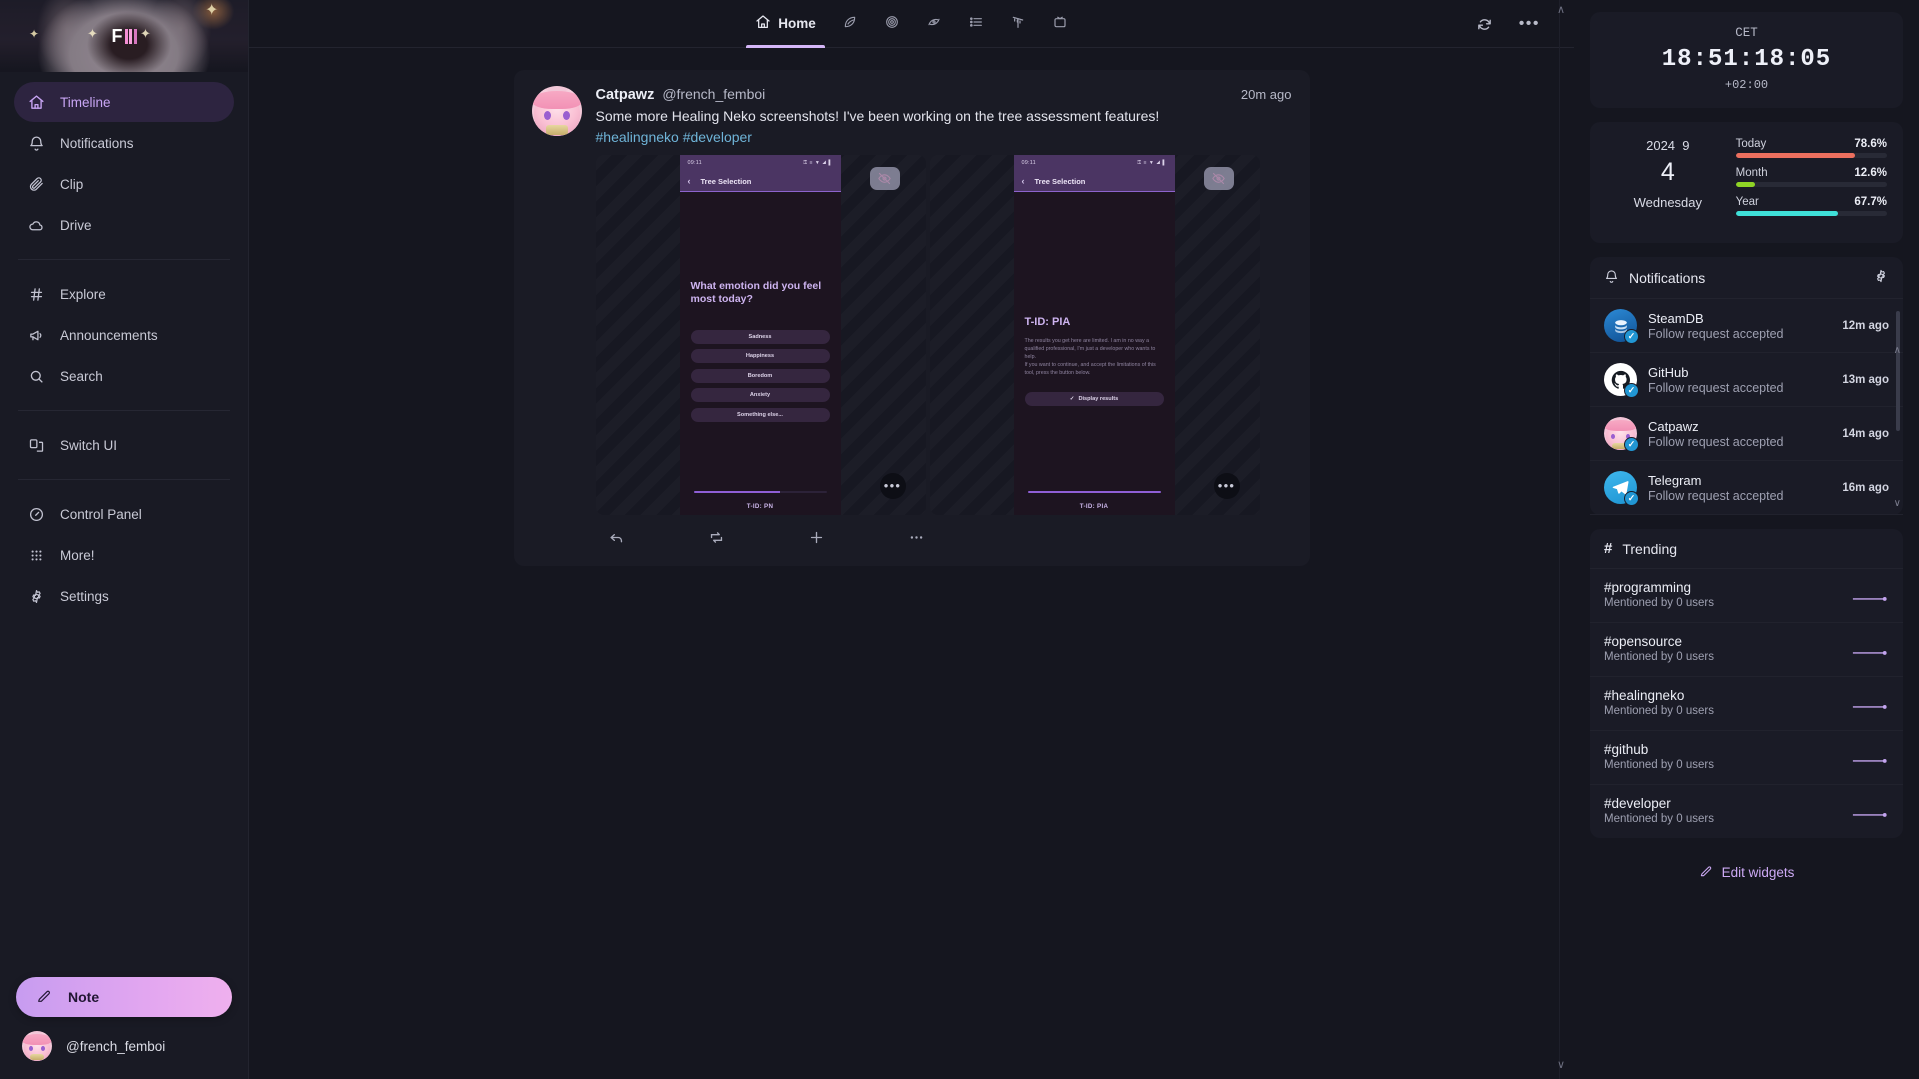 The image size is (1919, 1079). I want to click on trending-item: #programming Mentioned by 0 users, so click(1746, 596).